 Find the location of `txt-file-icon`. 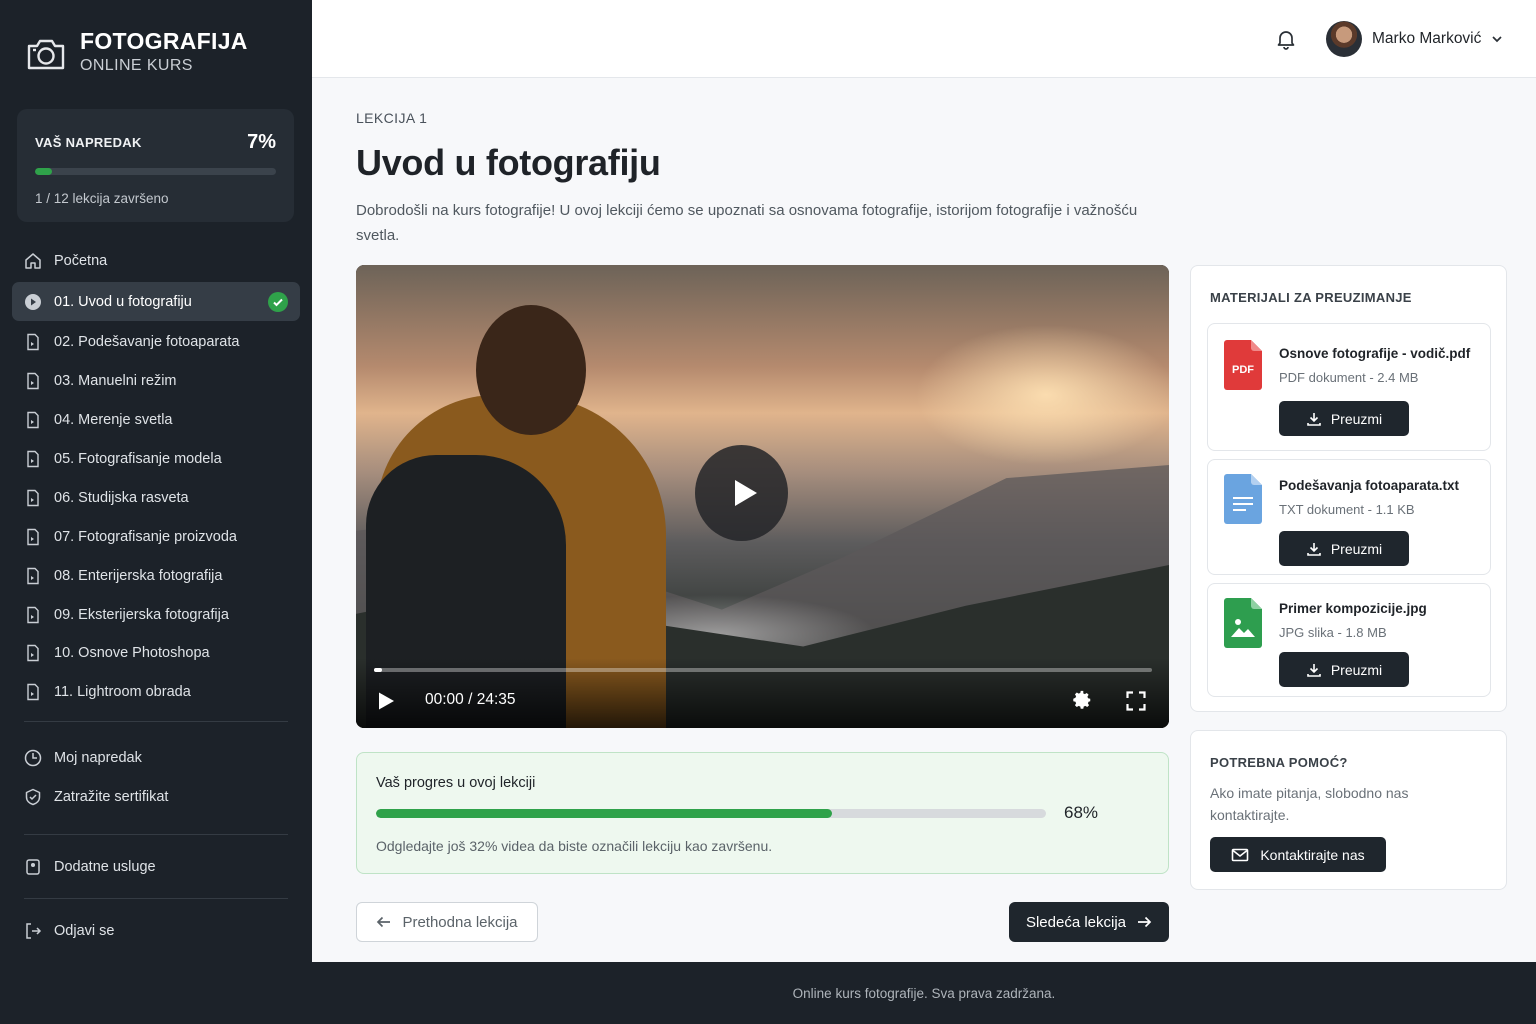

txt-file-icon is located at coordinates (1243, 499).